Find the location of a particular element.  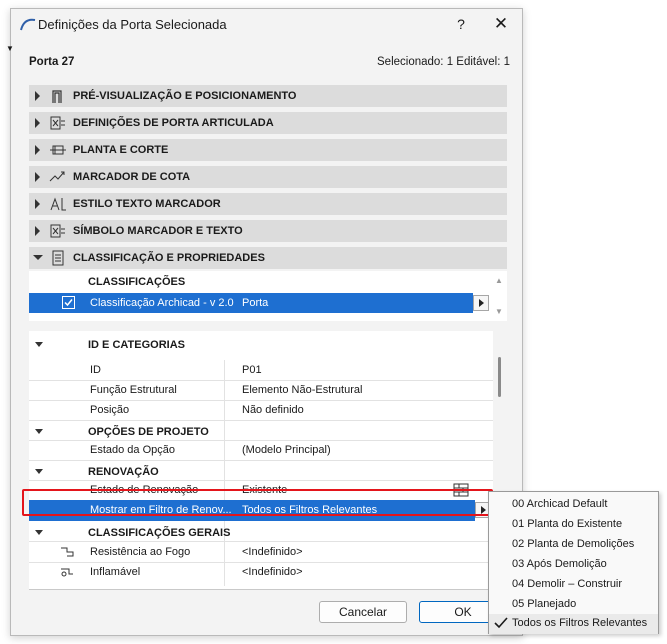

footer-divider is located at coordinates (268, 589).